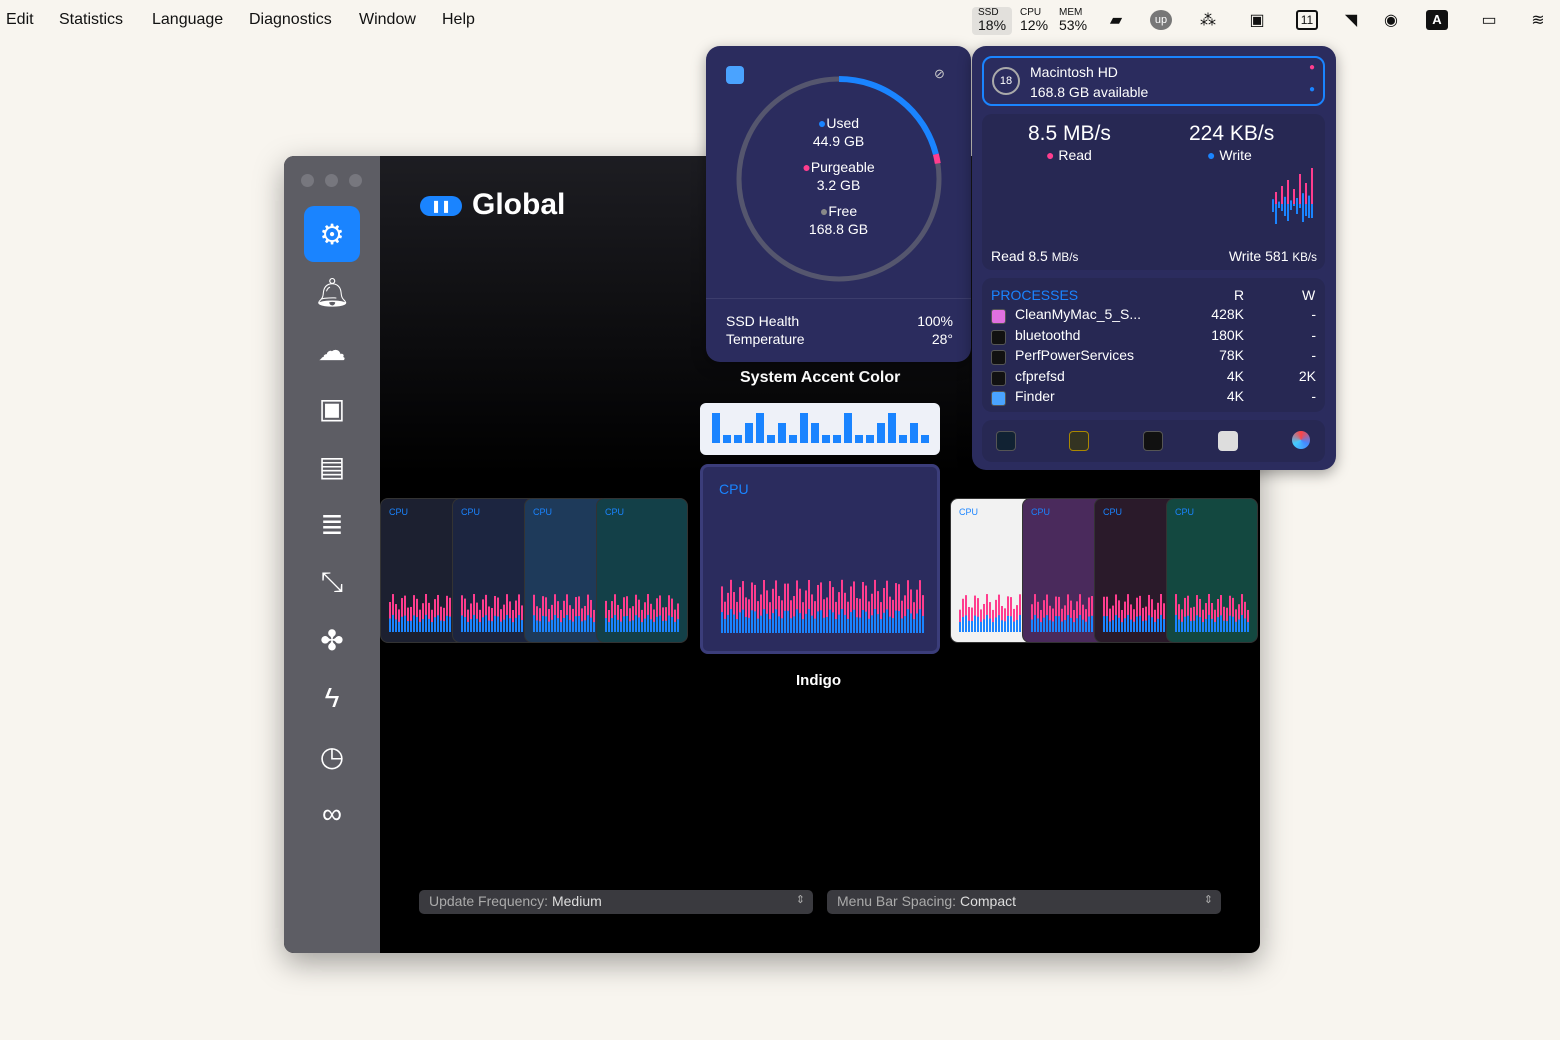 This screenshot has width=1560, height=1040. What do you see at coordinates (332, 756) in the screenshot?
I see `sidebar-item-clock: ◷` at bounding box center [332, 756].